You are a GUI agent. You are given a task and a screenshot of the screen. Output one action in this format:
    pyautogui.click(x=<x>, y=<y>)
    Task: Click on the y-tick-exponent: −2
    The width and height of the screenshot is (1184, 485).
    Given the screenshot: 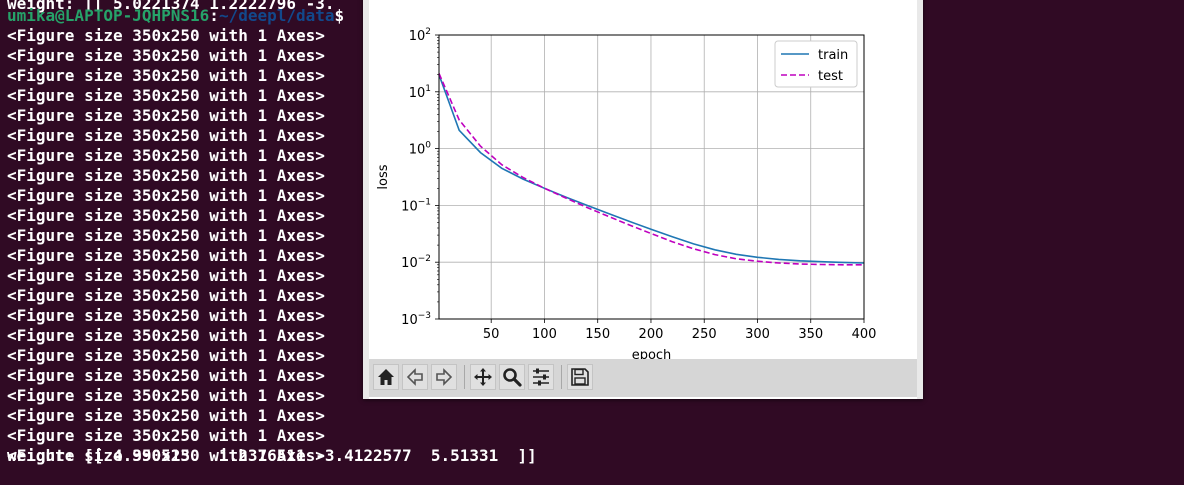 What is the action you would take?
    pyautogui.click(x=424, y=259)
    